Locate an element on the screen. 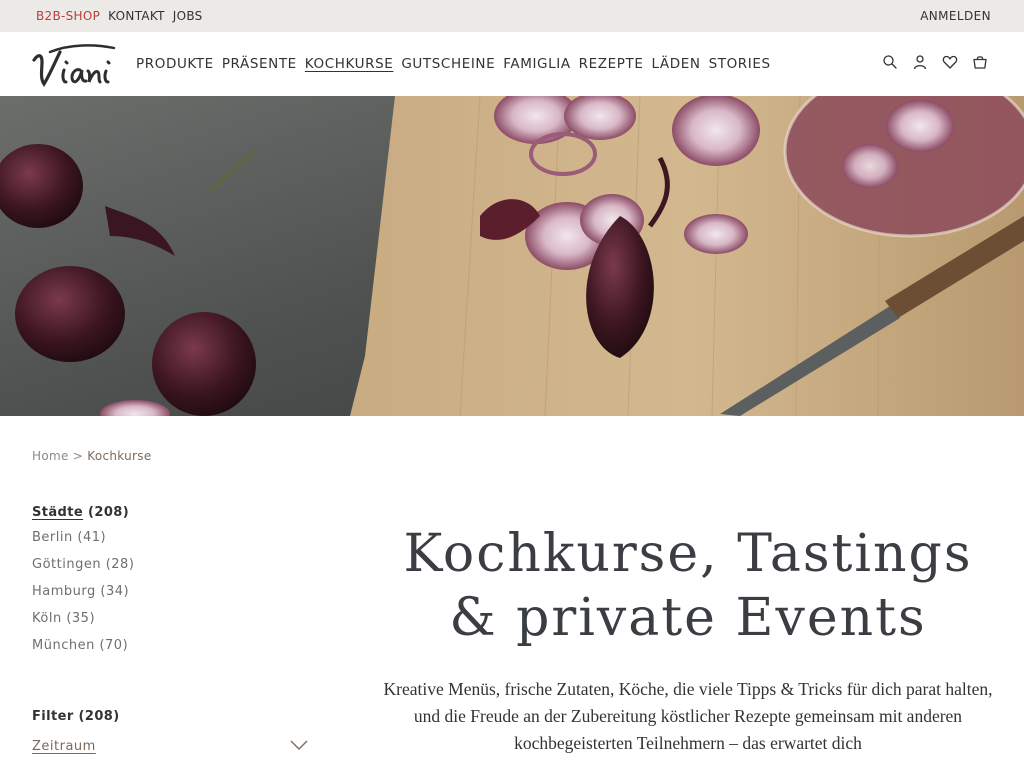  nav-praesente: PRÄSENTE is located at coordinates (259, 64).